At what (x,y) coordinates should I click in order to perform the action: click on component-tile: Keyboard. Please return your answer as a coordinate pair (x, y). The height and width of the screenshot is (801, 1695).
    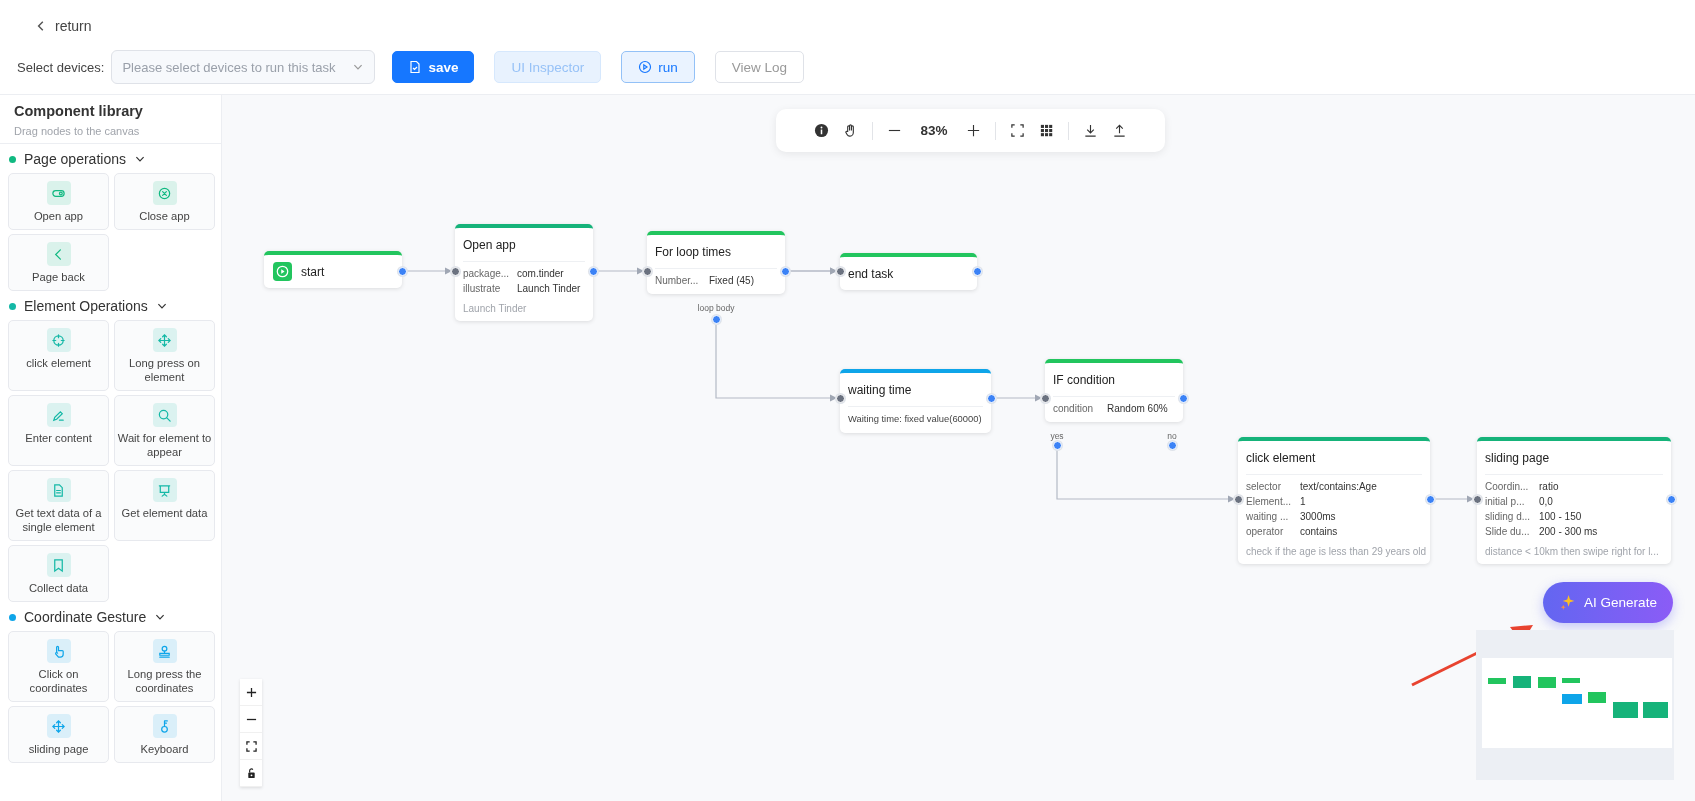
    Looking at the image, I should click on (164, 734).